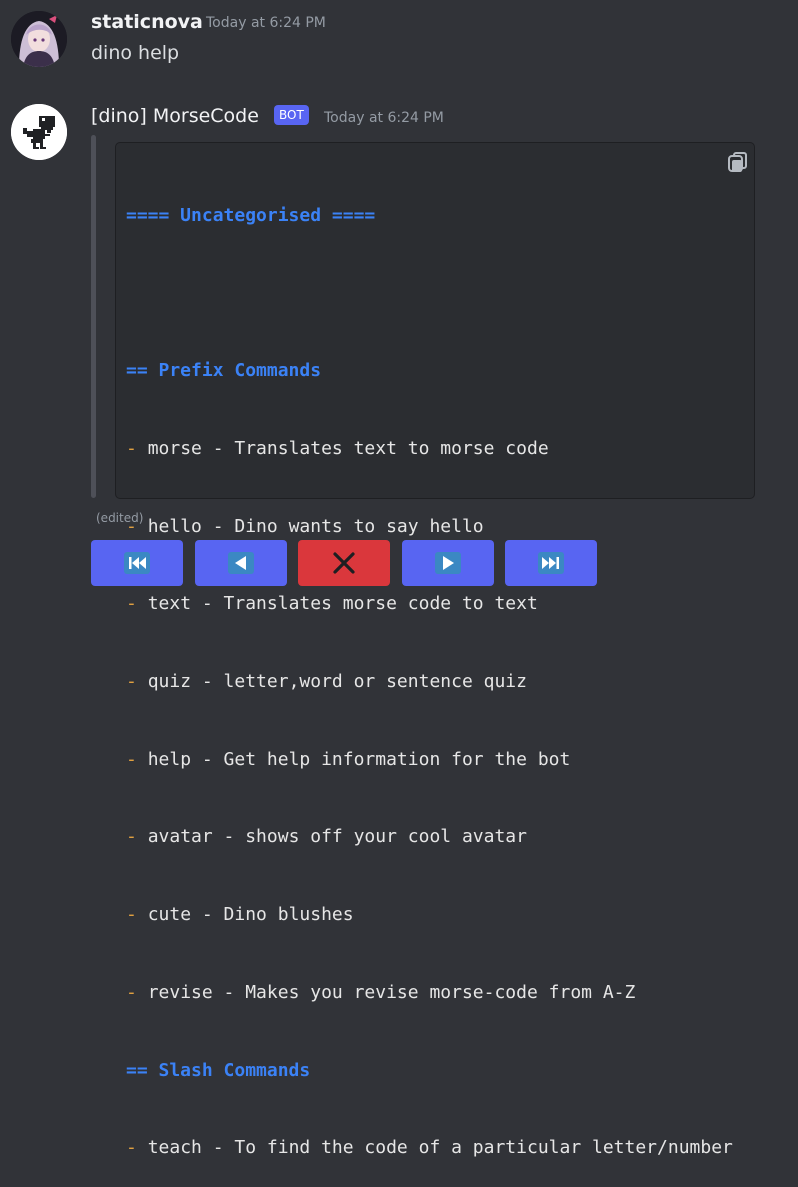  I want to click on anime-avatar-image, so click(39, 39).